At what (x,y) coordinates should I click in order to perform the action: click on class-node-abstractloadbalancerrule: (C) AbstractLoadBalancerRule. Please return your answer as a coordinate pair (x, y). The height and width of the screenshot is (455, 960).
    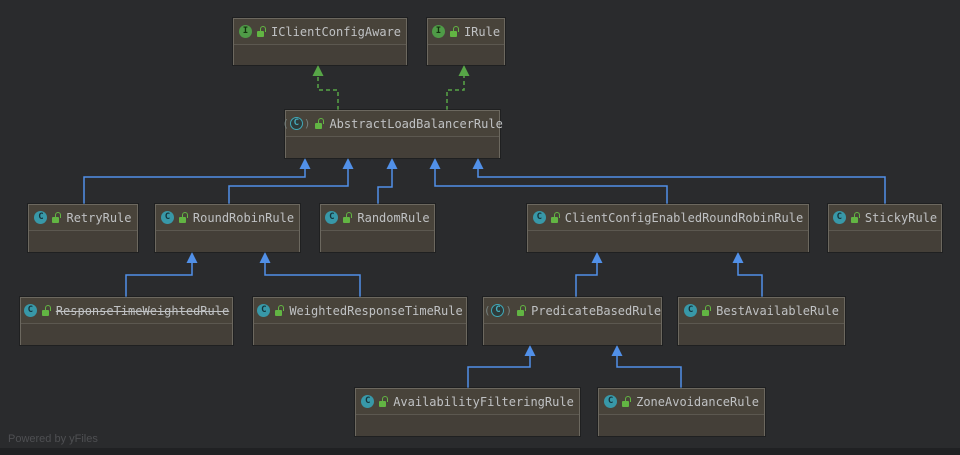
    Looking at the image, I should click on (392, 134).